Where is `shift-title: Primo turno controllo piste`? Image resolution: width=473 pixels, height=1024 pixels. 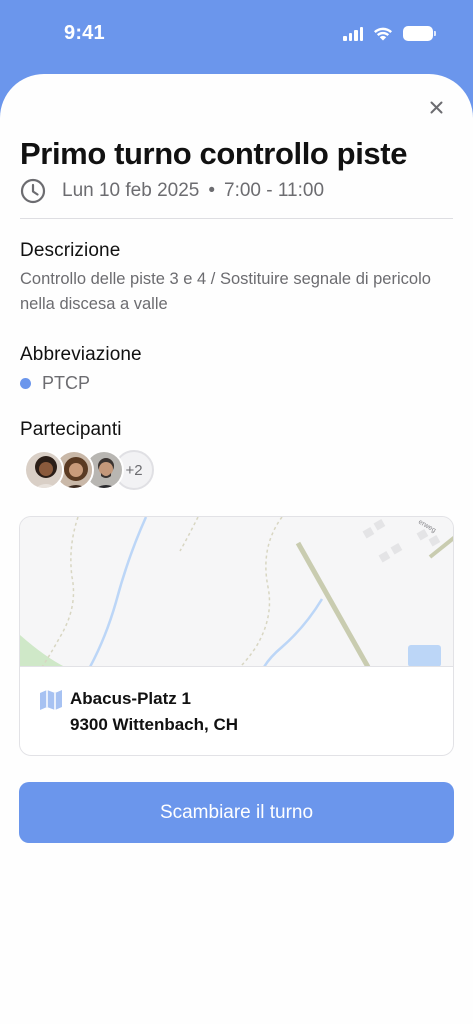 shift-title: Primo turno controllo piste is located at coordinates (214, 153).